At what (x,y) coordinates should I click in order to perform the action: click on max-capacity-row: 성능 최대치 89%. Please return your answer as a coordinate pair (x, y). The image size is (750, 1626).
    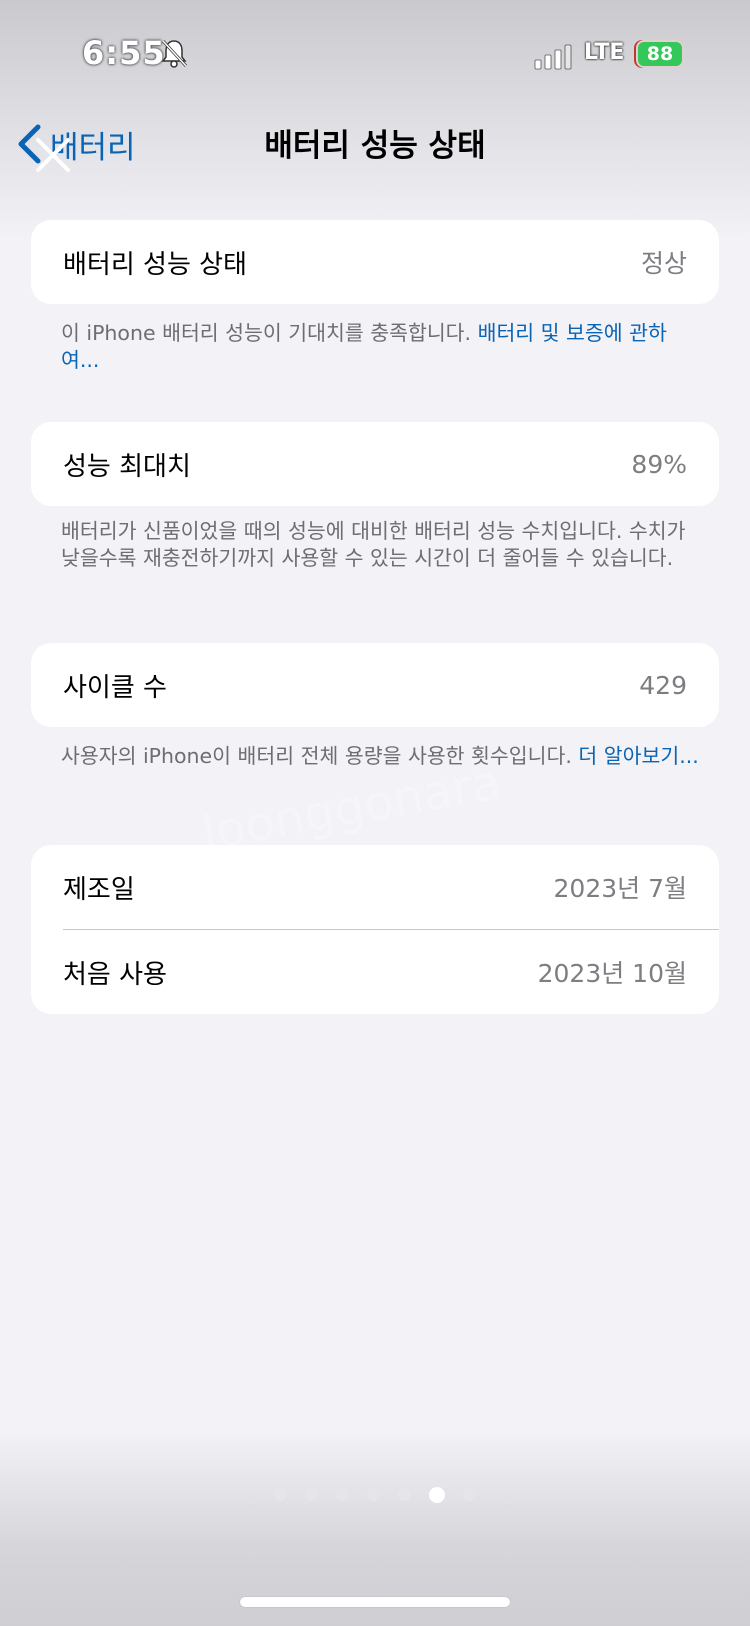
    Looking at the image, I should click on (375, 464).